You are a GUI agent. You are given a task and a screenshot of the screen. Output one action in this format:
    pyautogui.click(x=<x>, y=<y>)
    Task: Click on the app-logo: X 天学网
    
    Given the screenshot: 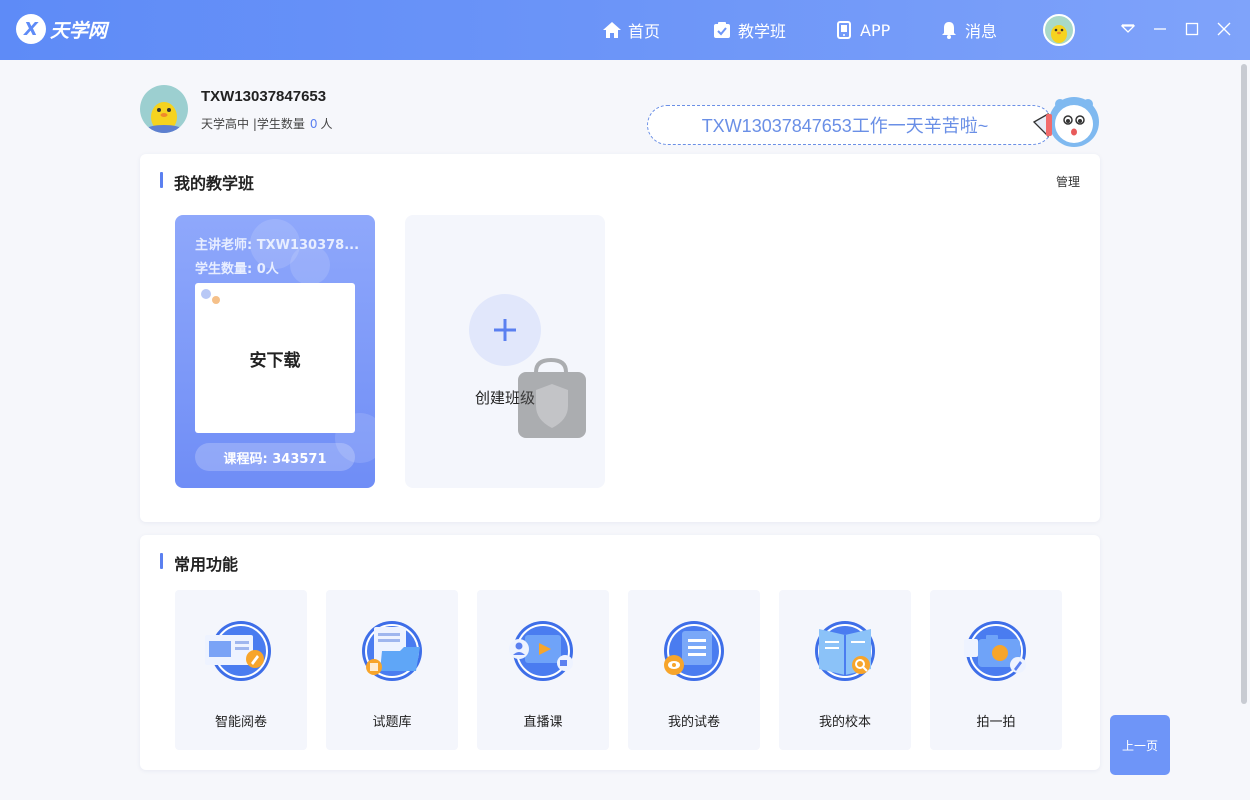 What is the action you would take?
    pyautogui.click(x=61, y=29)
    